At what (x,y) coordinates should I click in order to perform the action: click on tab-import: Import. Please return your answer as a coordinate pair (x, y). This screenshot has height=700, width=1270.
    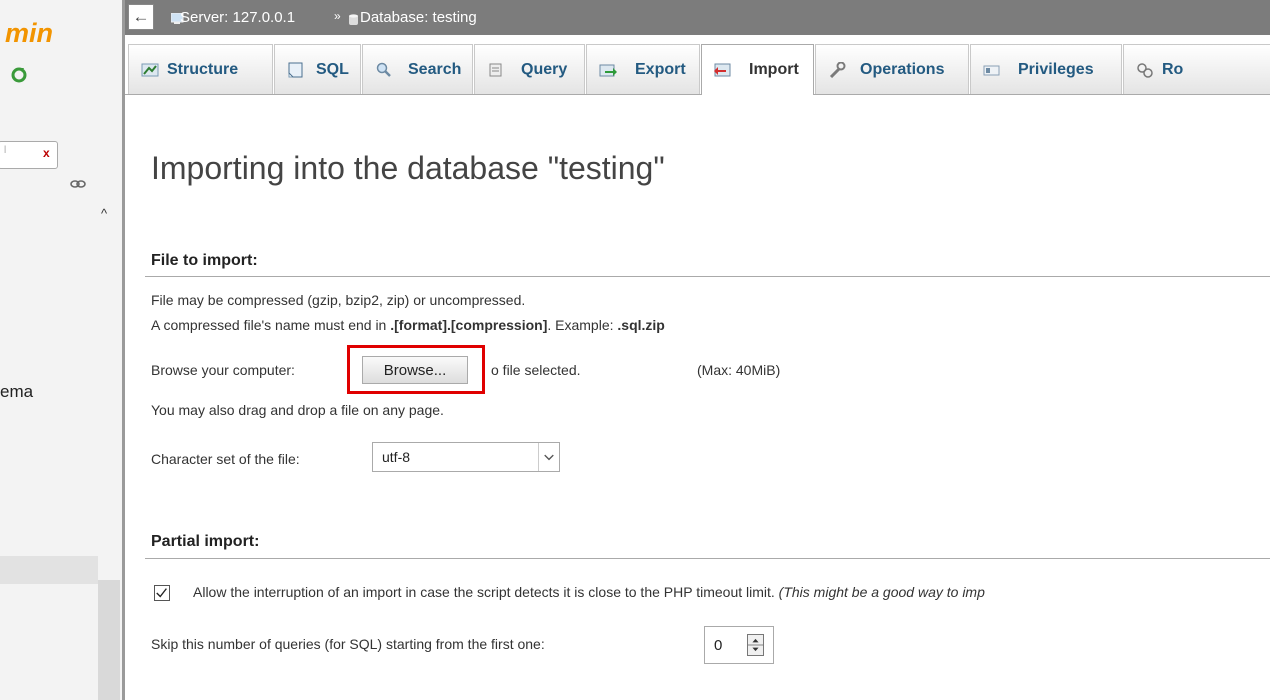
    Looking at the image, I should click on (757, 69).